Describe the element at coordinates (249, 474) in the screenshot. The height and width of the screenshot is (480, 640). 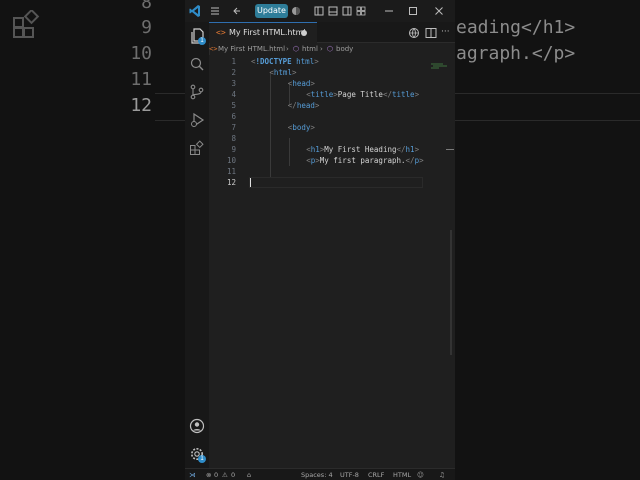
I see `port-forward-icon: ⌂` at that location.